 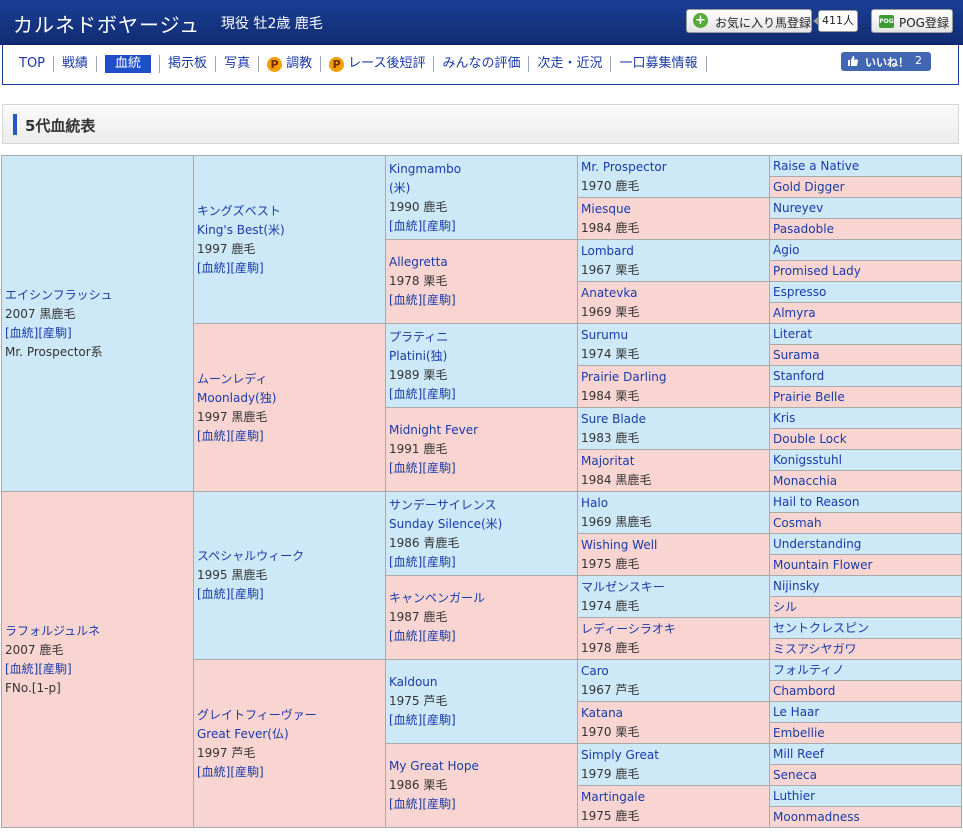 What do you see at coordinates (749, 21) in the screenshot?
I see `add-favorite-button: + お気に入り馬登録` at bounding box center [749, 21].